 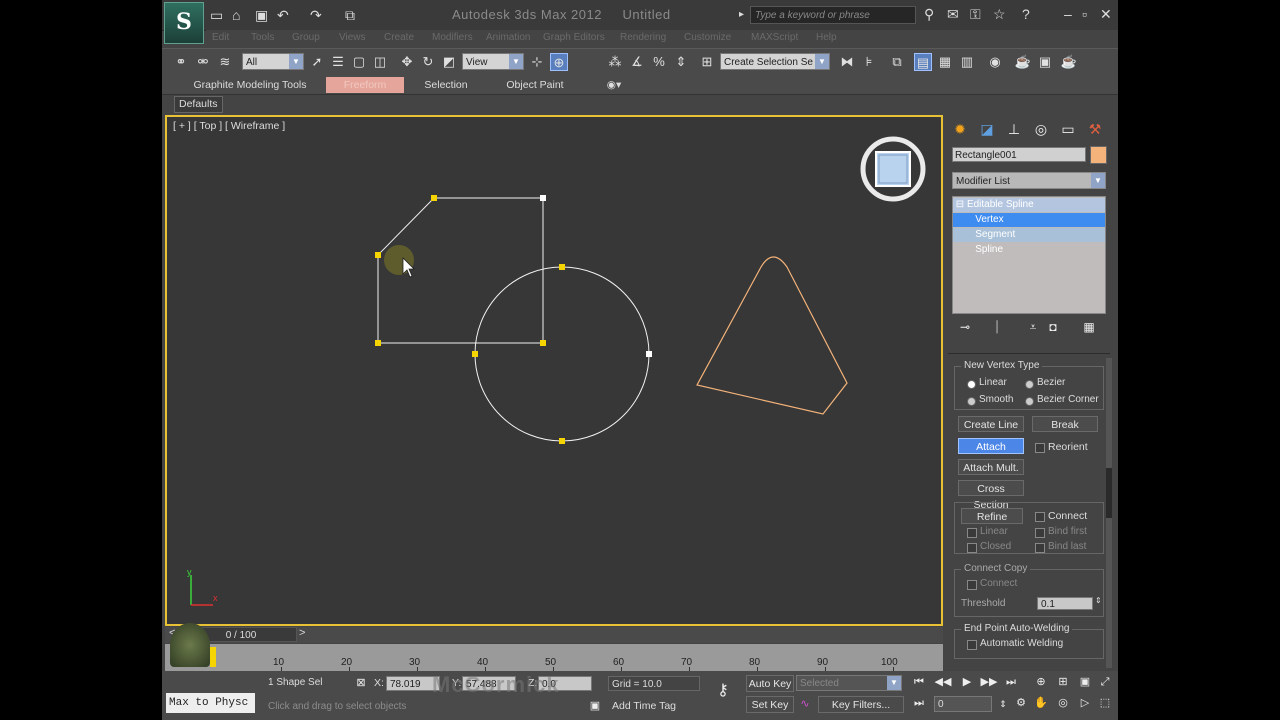 What do you see at coordinates (637, 62) in the screenshot?
I see `angle-snap-icon: ∡` at bounding box center [637, 62].